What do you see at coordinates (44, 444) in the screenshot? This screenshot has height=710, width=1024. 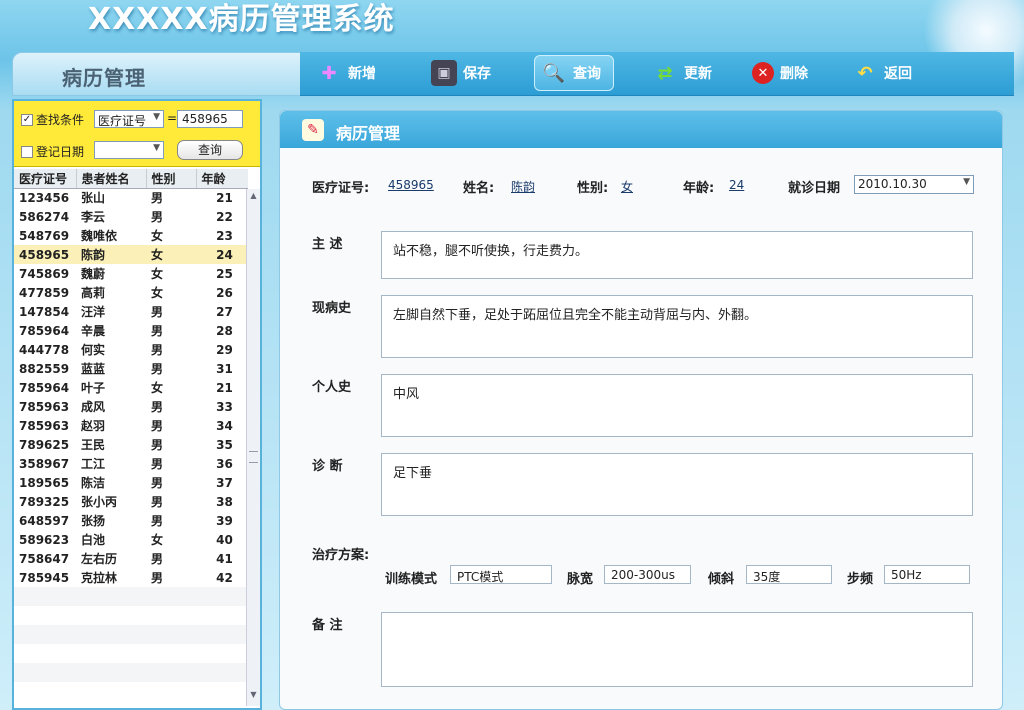 I see `cell-id: 789625` at bounding box center [44, 444].